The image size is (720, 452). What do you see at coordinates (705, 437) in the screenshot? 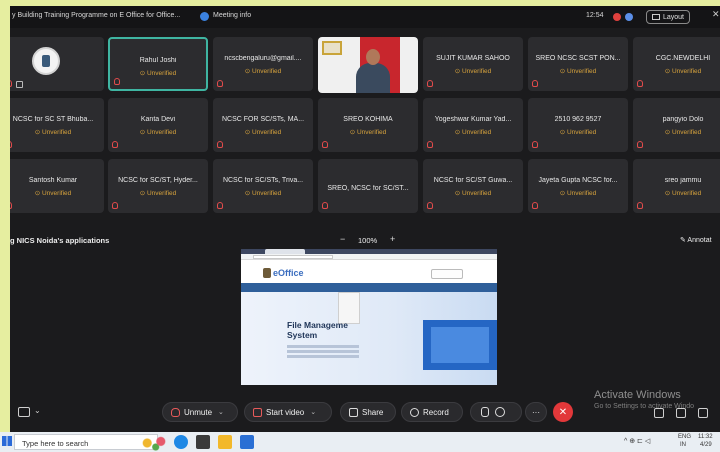
I see `clock-time: 11:32` at bounding box center [705, 437].